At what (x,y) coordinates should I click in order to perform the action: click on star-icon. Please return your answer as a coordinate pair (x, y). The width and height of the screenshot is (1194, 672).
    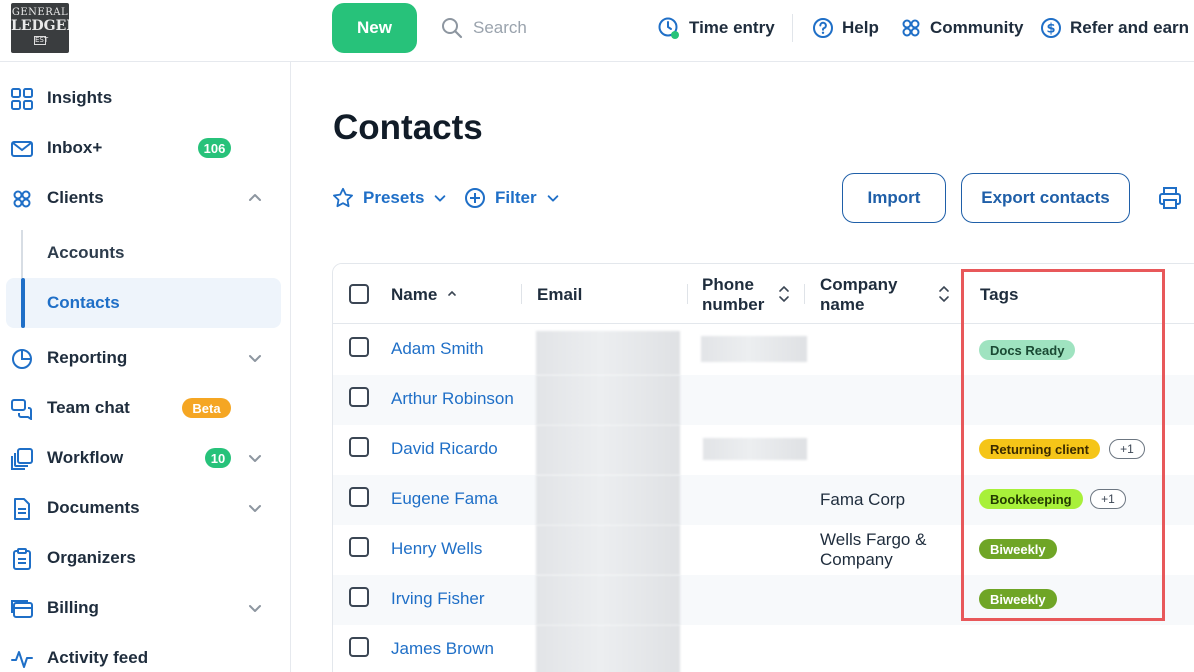
    Looking at the image, I should click on (343, 197).